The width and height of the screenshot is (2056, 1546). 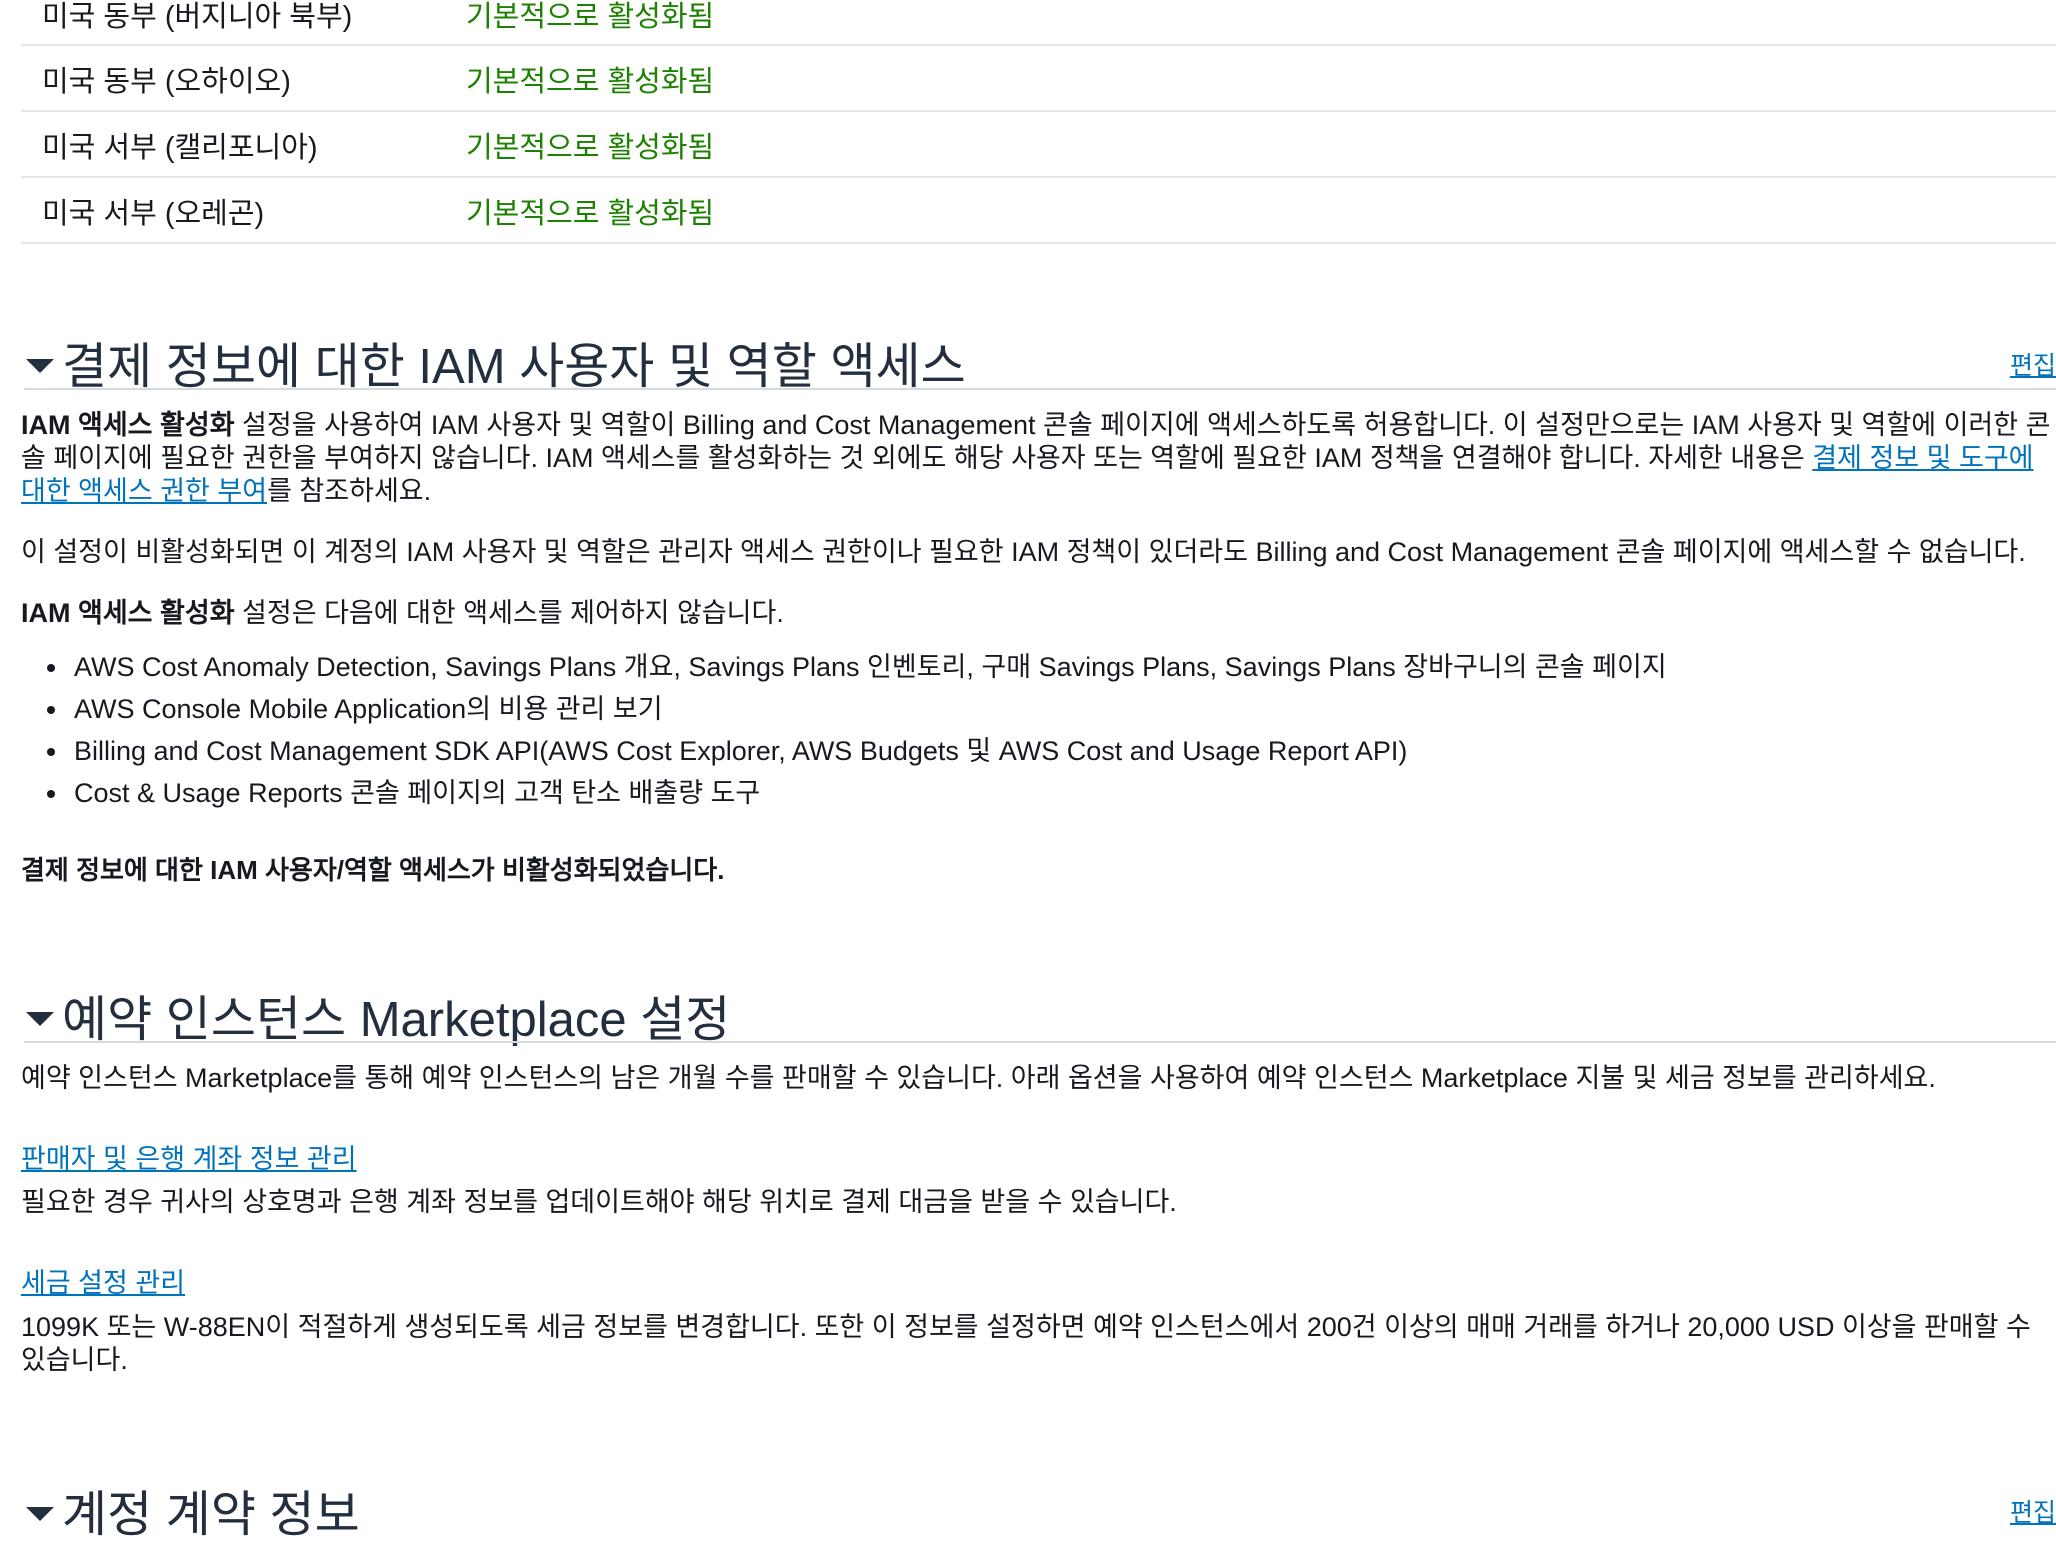 I want to click on iam-not-controlled-text: 설정은 다음에 대한 액세스를 제어하지 않습니다., so click(x=509, y=613).